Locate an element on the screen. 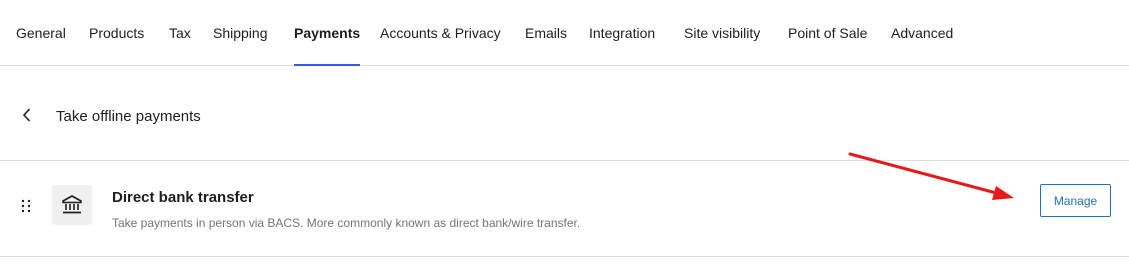 The width and height of the screenshot is (1129, 269). tab-label: Tax is located at coordinates (180, 33).